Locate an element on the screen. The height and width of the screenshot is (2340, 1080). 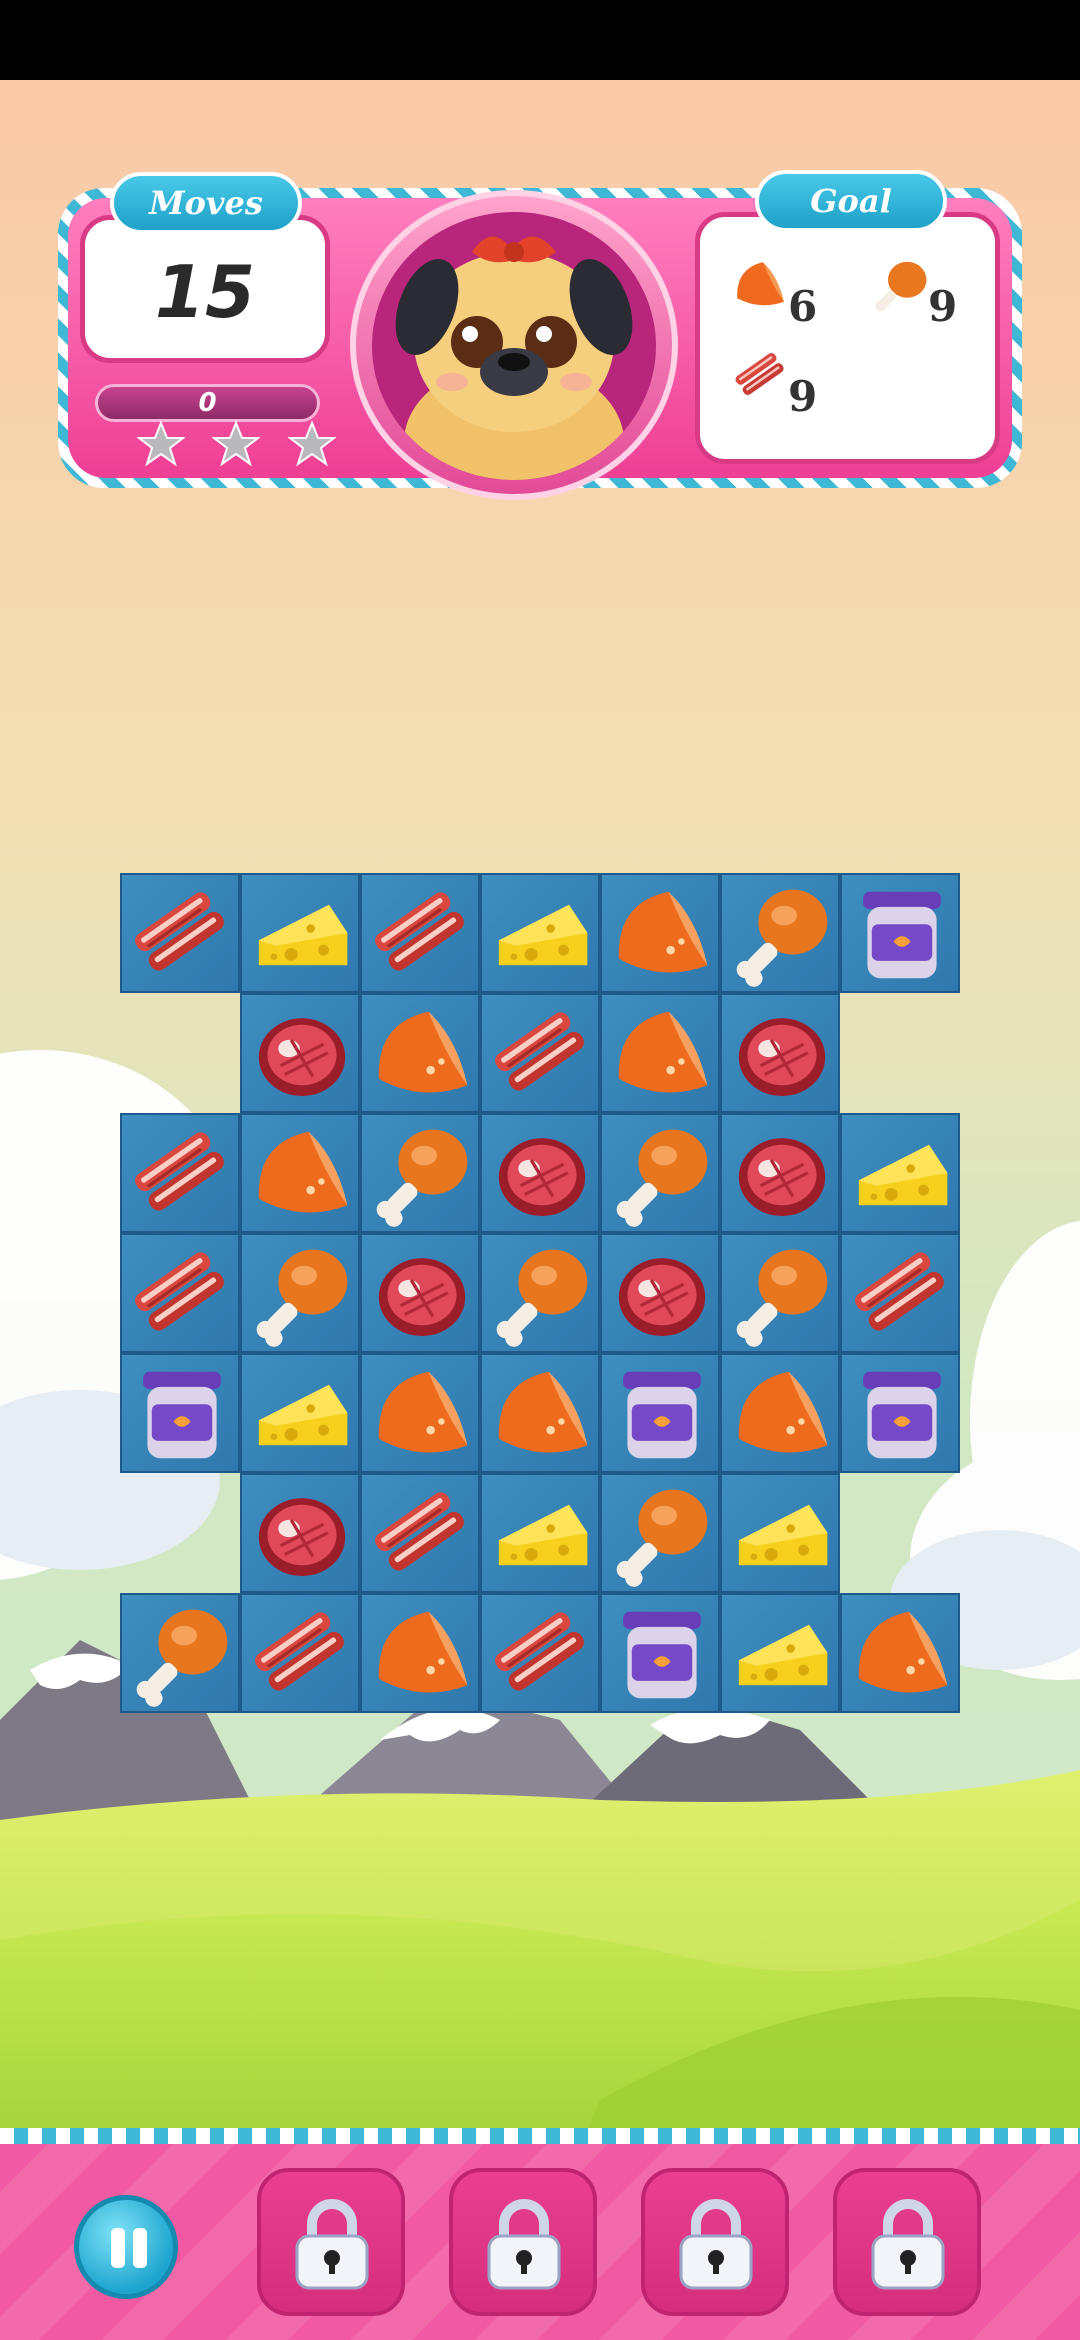
lock-icon is located at coordinates (908, 2244).